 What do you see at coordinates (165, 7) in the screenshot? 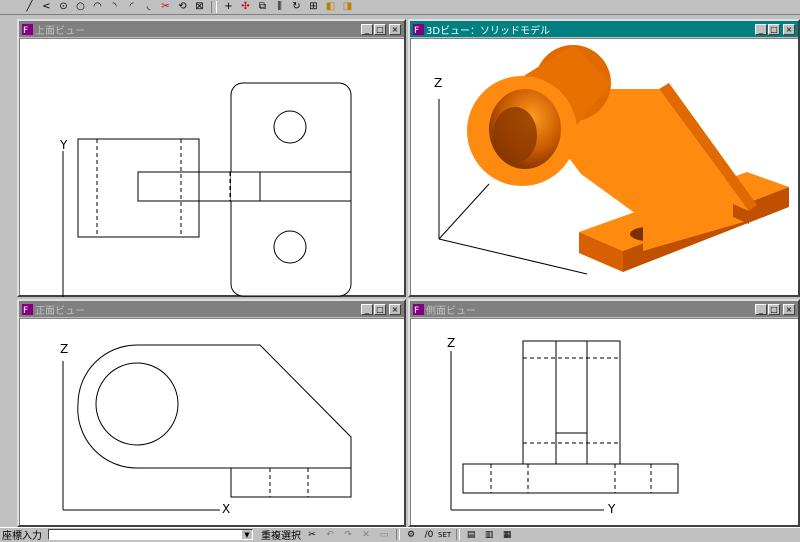
I see `trim-tool-icon: ✂` at bounding box center [165, 7].